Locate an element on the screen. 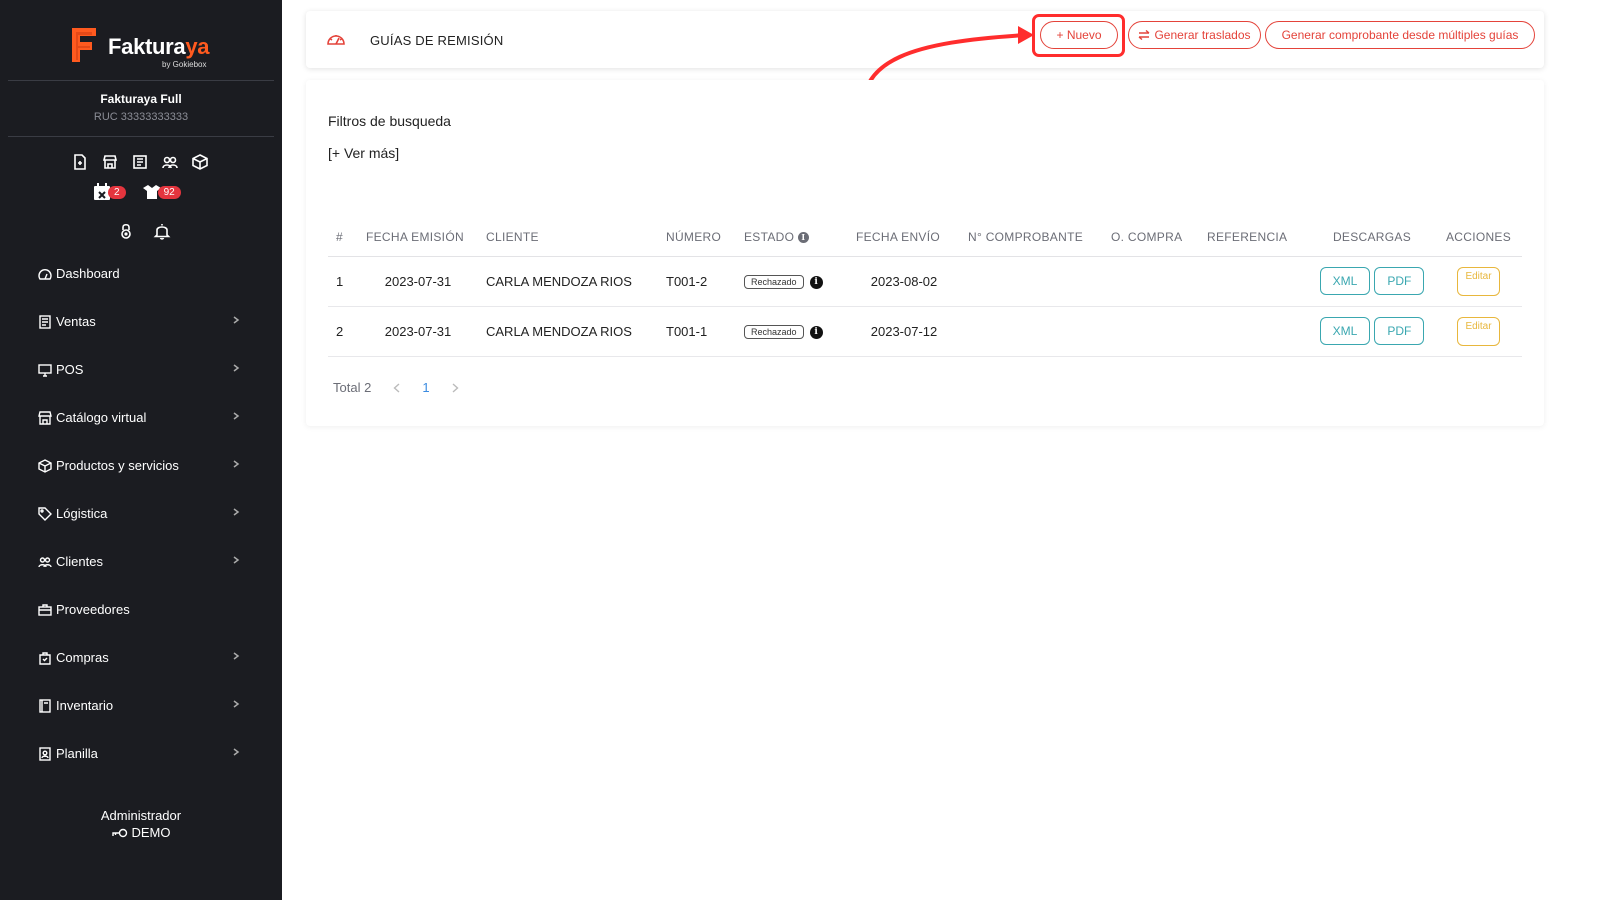  chevron-left-icon is located at coordinates (396, 387).